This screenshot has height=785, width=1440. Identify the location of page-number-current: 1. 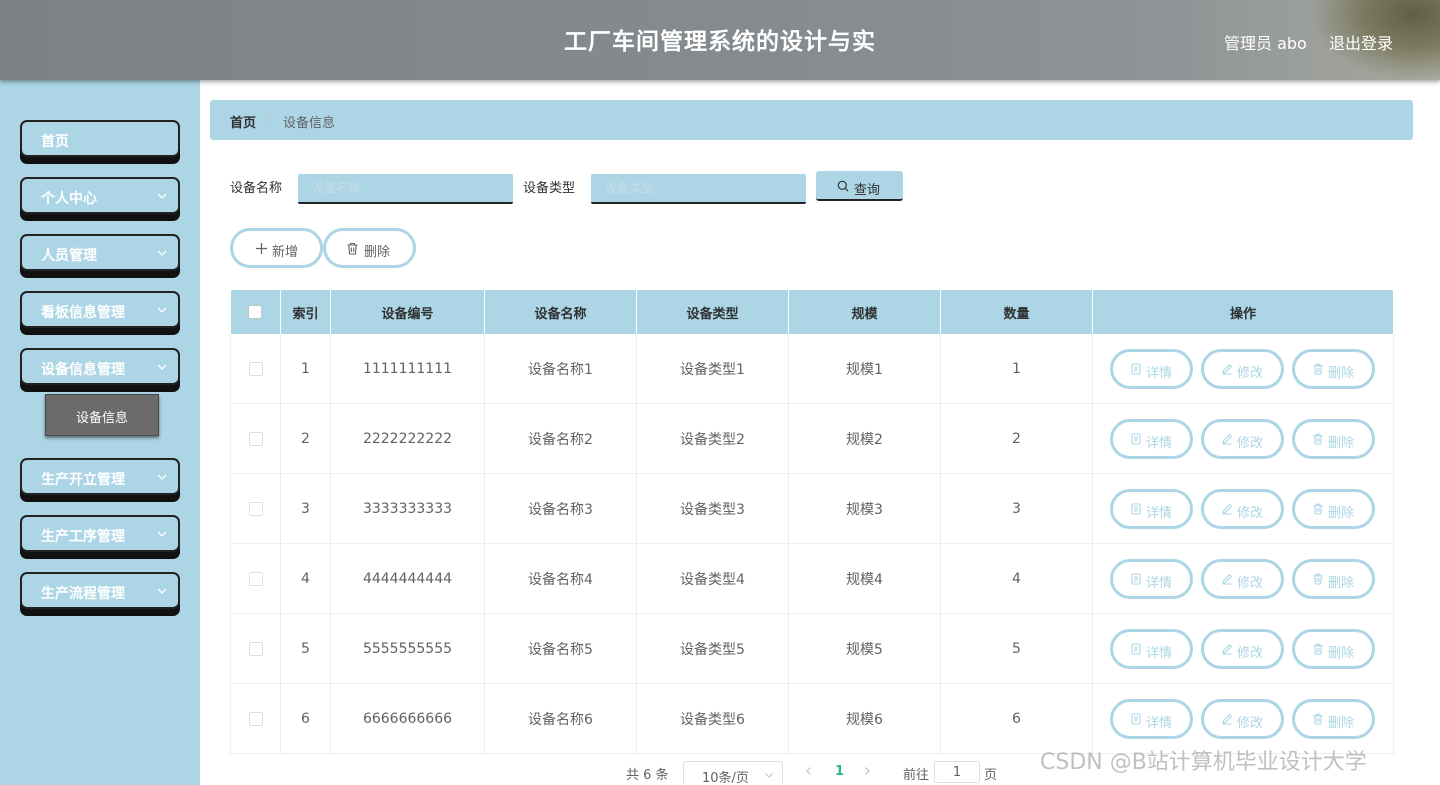
(839, 771).